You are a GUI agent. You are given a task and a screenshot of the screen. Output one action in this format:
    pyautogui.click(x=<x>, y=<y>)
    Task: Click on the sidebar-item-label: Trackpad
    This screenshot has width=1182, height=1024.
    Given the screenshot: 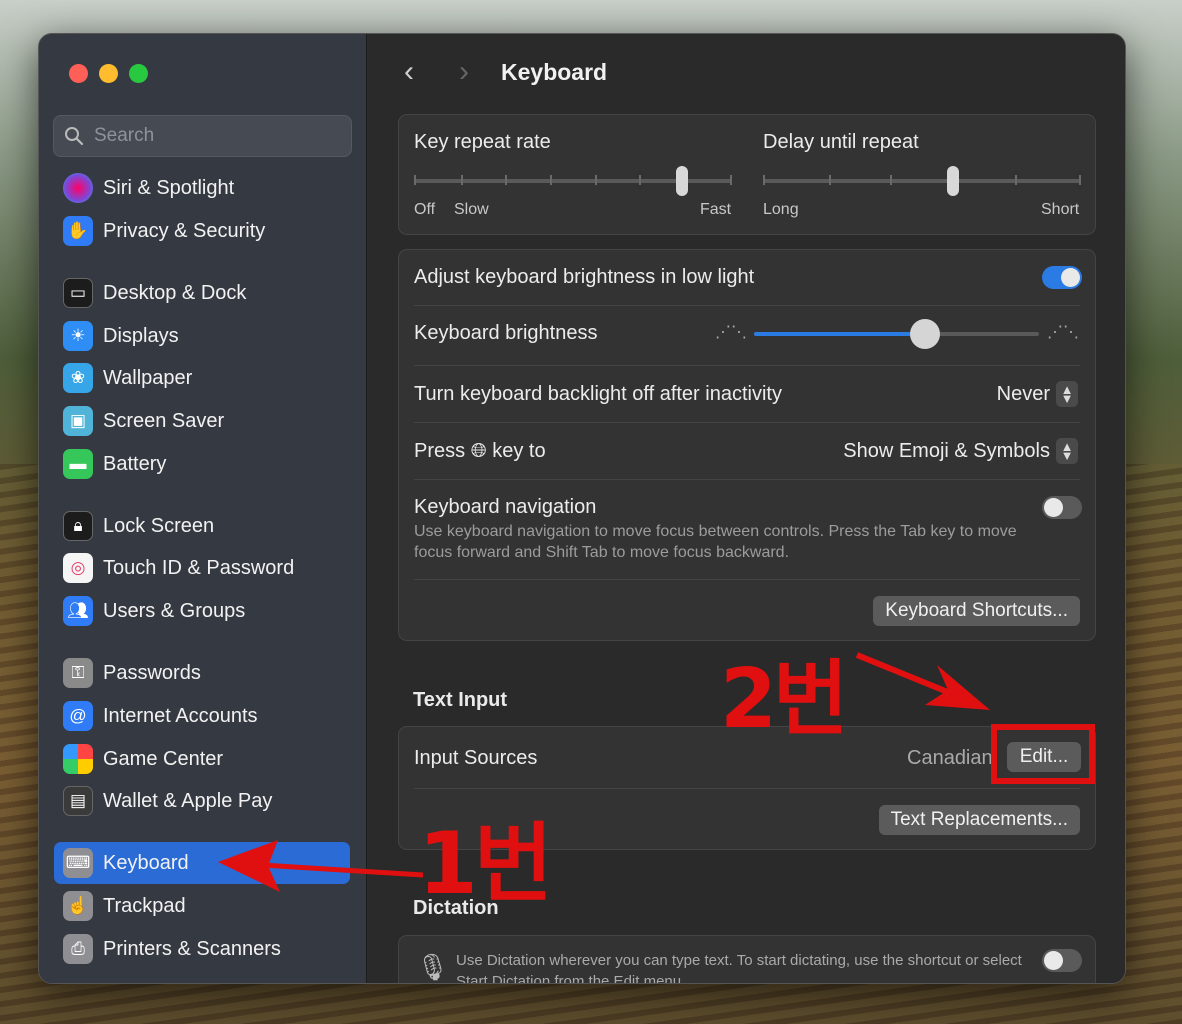 What is the action you would take?
    pyautogui.click(x=144, y=905)
    